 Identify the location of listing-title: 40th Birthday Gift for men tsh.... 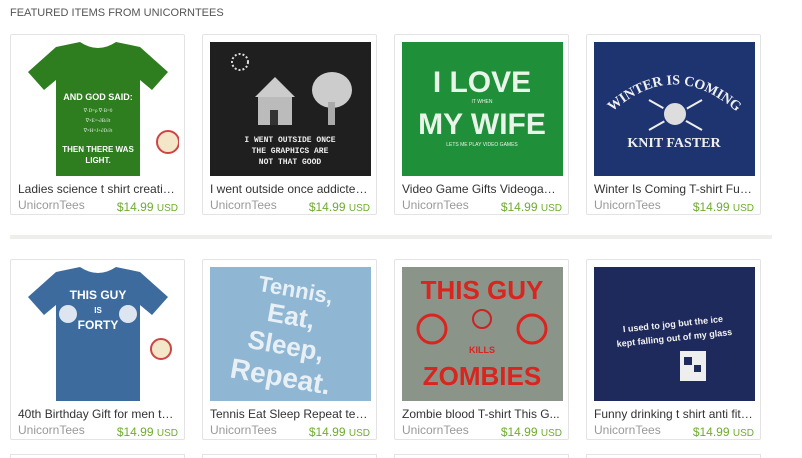
(98, 414).